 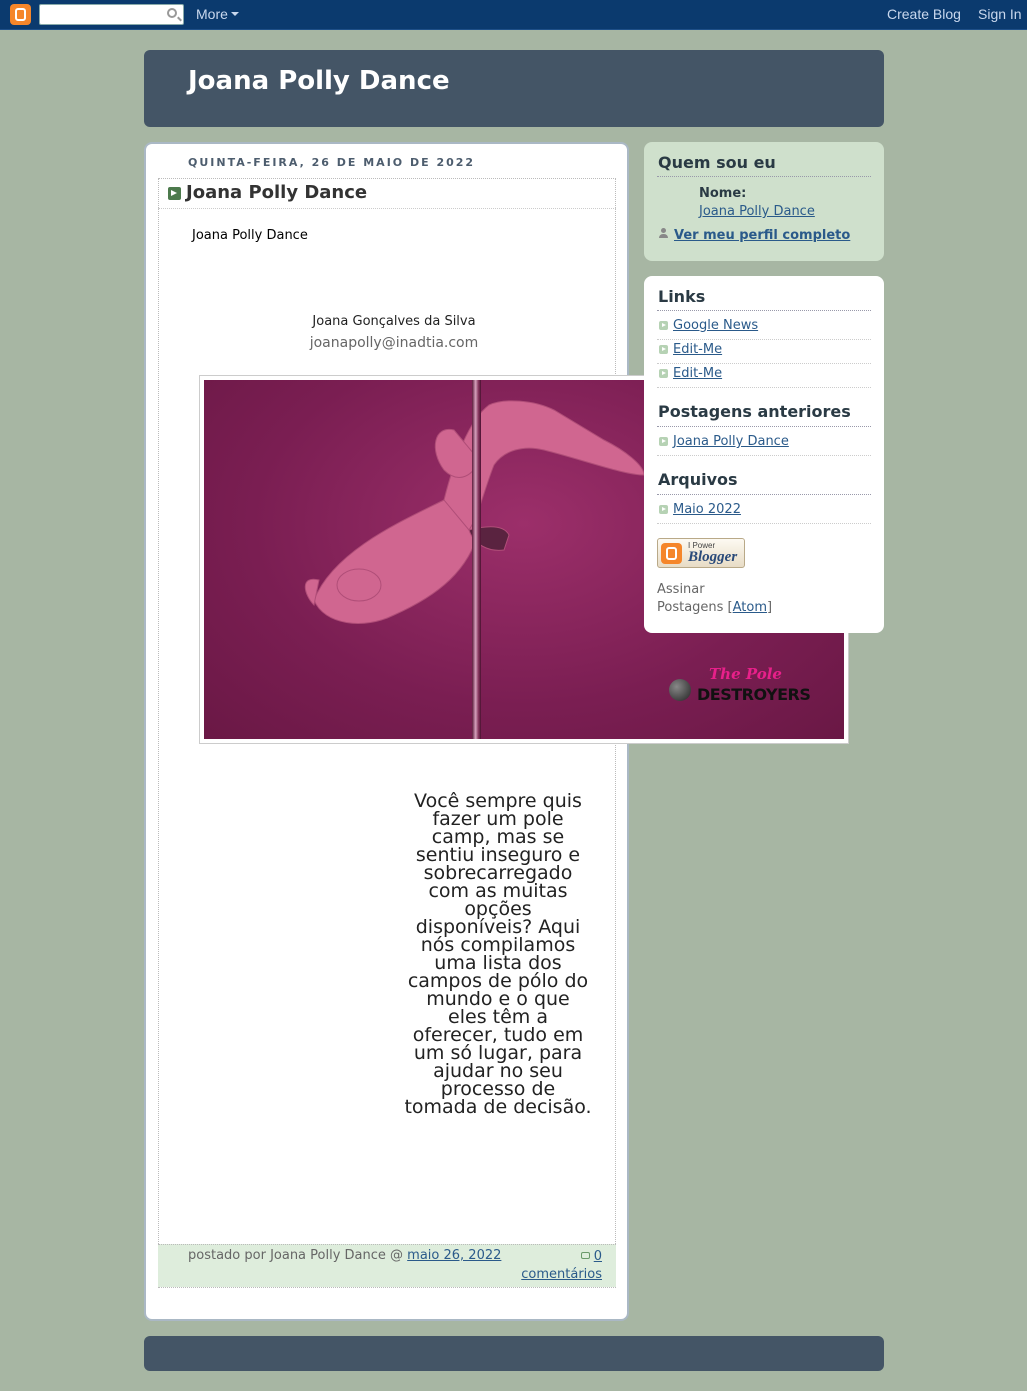 I want to click on badge-line-2: Blogger, so click(x=713, y=557).